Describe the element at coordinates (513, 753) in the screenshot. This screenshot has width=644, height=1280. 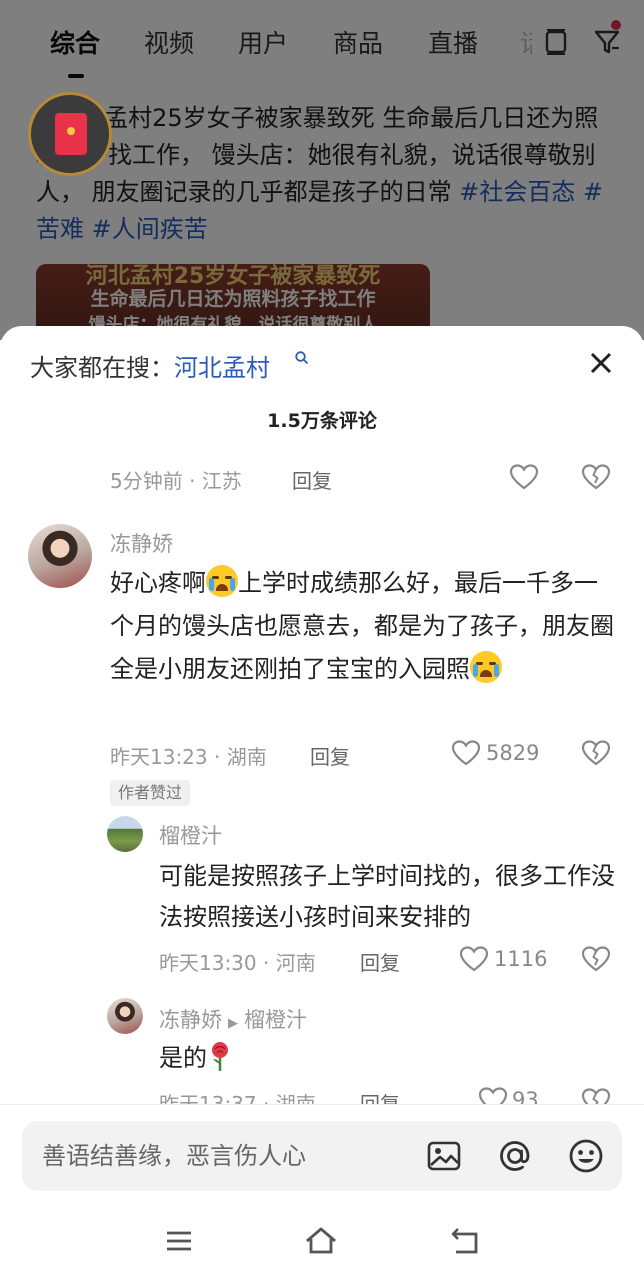
I see `like-count: 5829` at that location.